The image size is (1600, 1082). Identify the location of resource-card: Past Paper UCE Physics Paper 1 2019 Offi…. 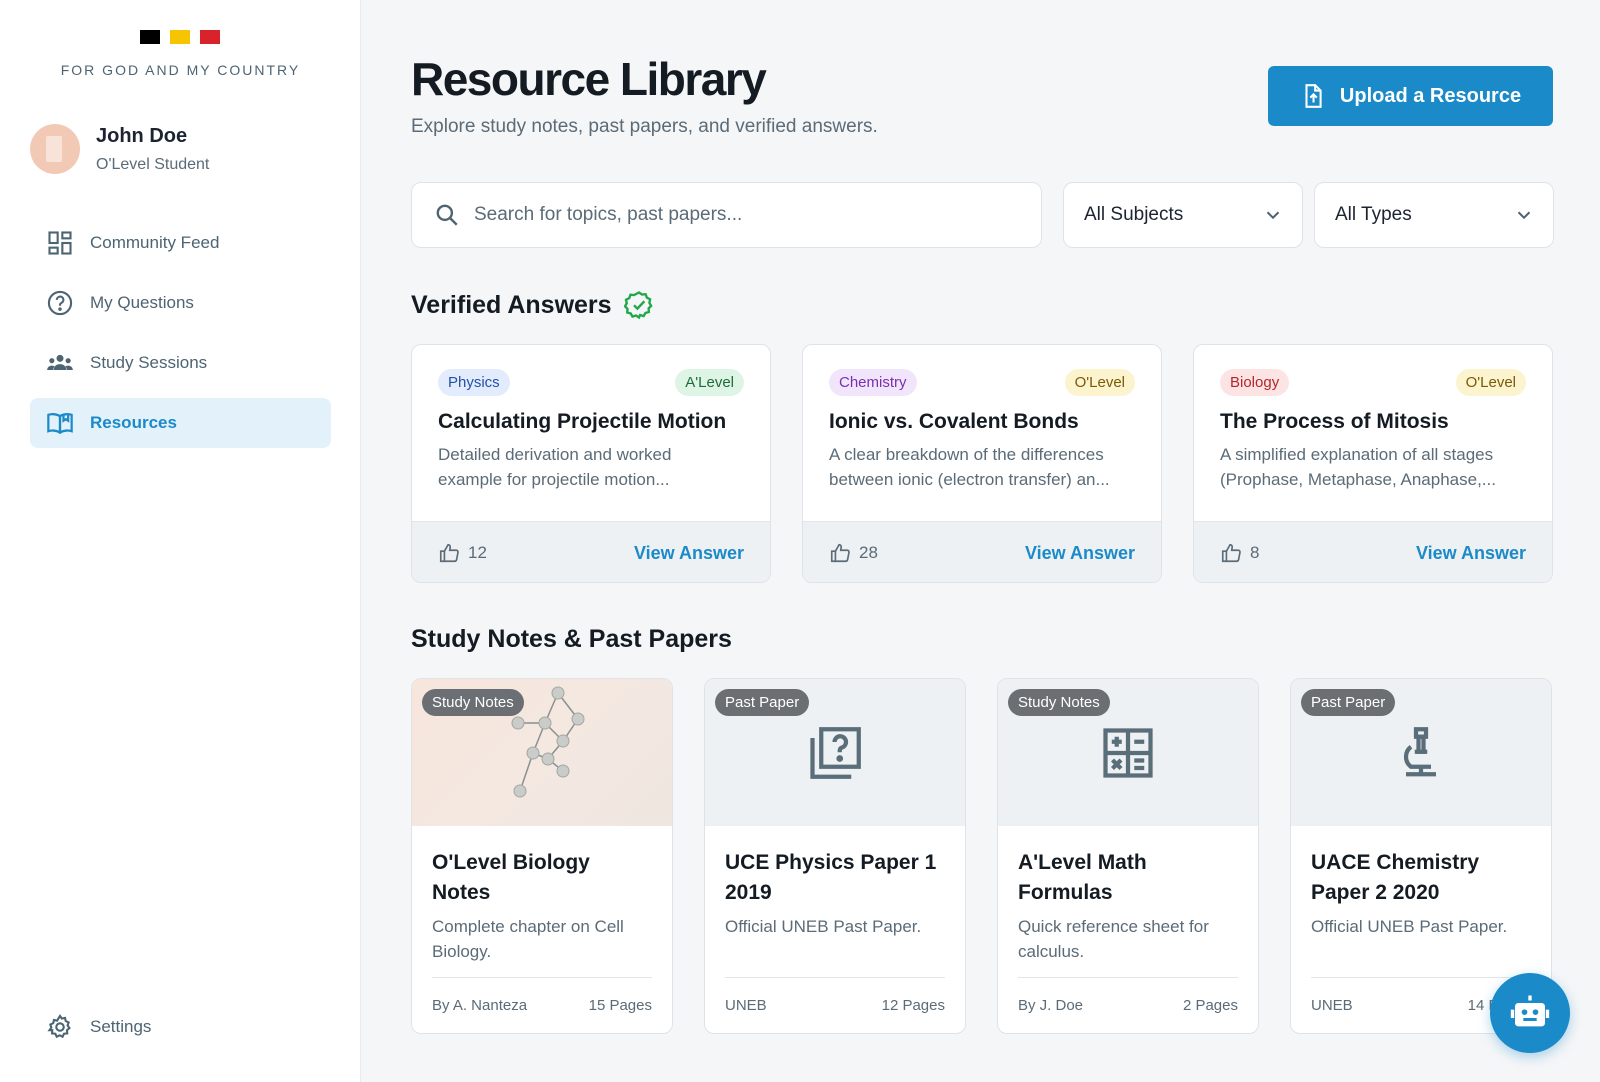
(835, 856).